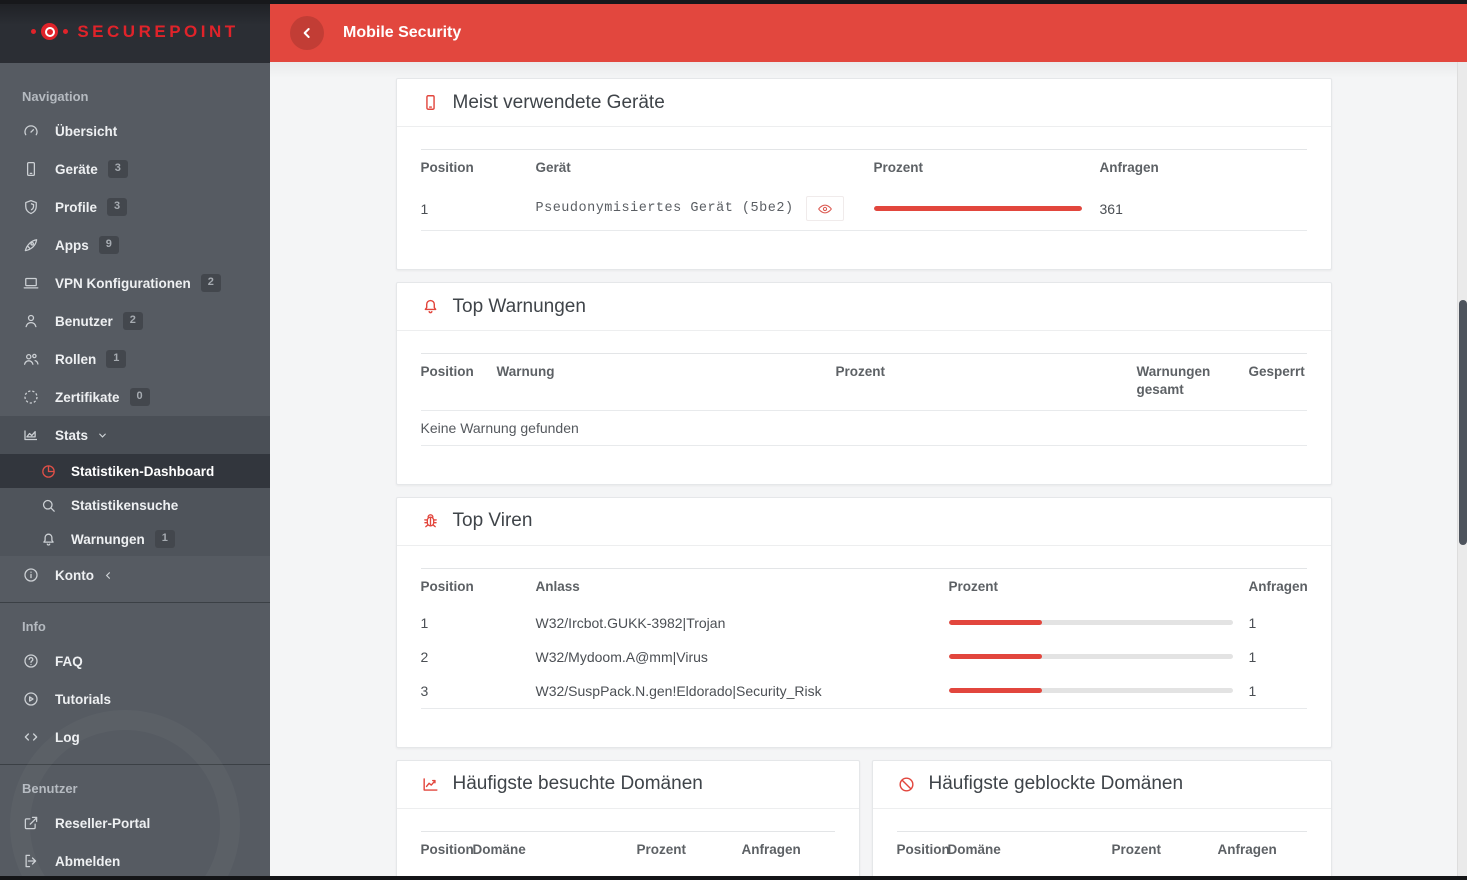 This screenshot has height=880, width=1467. I want to click on sidebar-item-stats: Stats, so click(135, 435).